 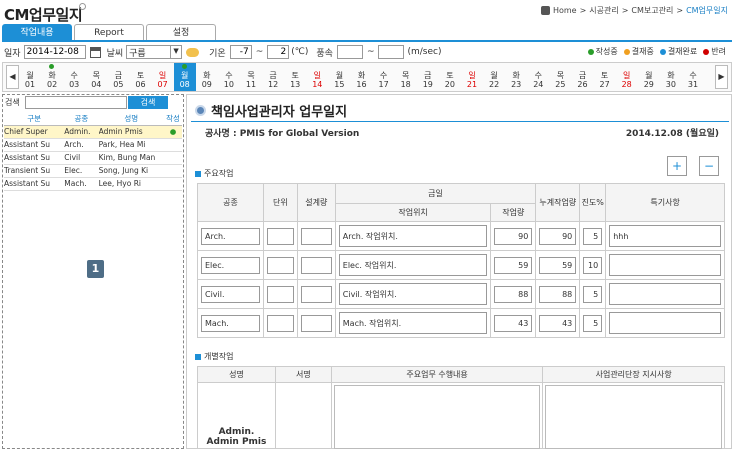 What do you see at coordinates (513, 236) in the screenshot?
I see `work-qty-input: 90` at bounding box center [513, 236].